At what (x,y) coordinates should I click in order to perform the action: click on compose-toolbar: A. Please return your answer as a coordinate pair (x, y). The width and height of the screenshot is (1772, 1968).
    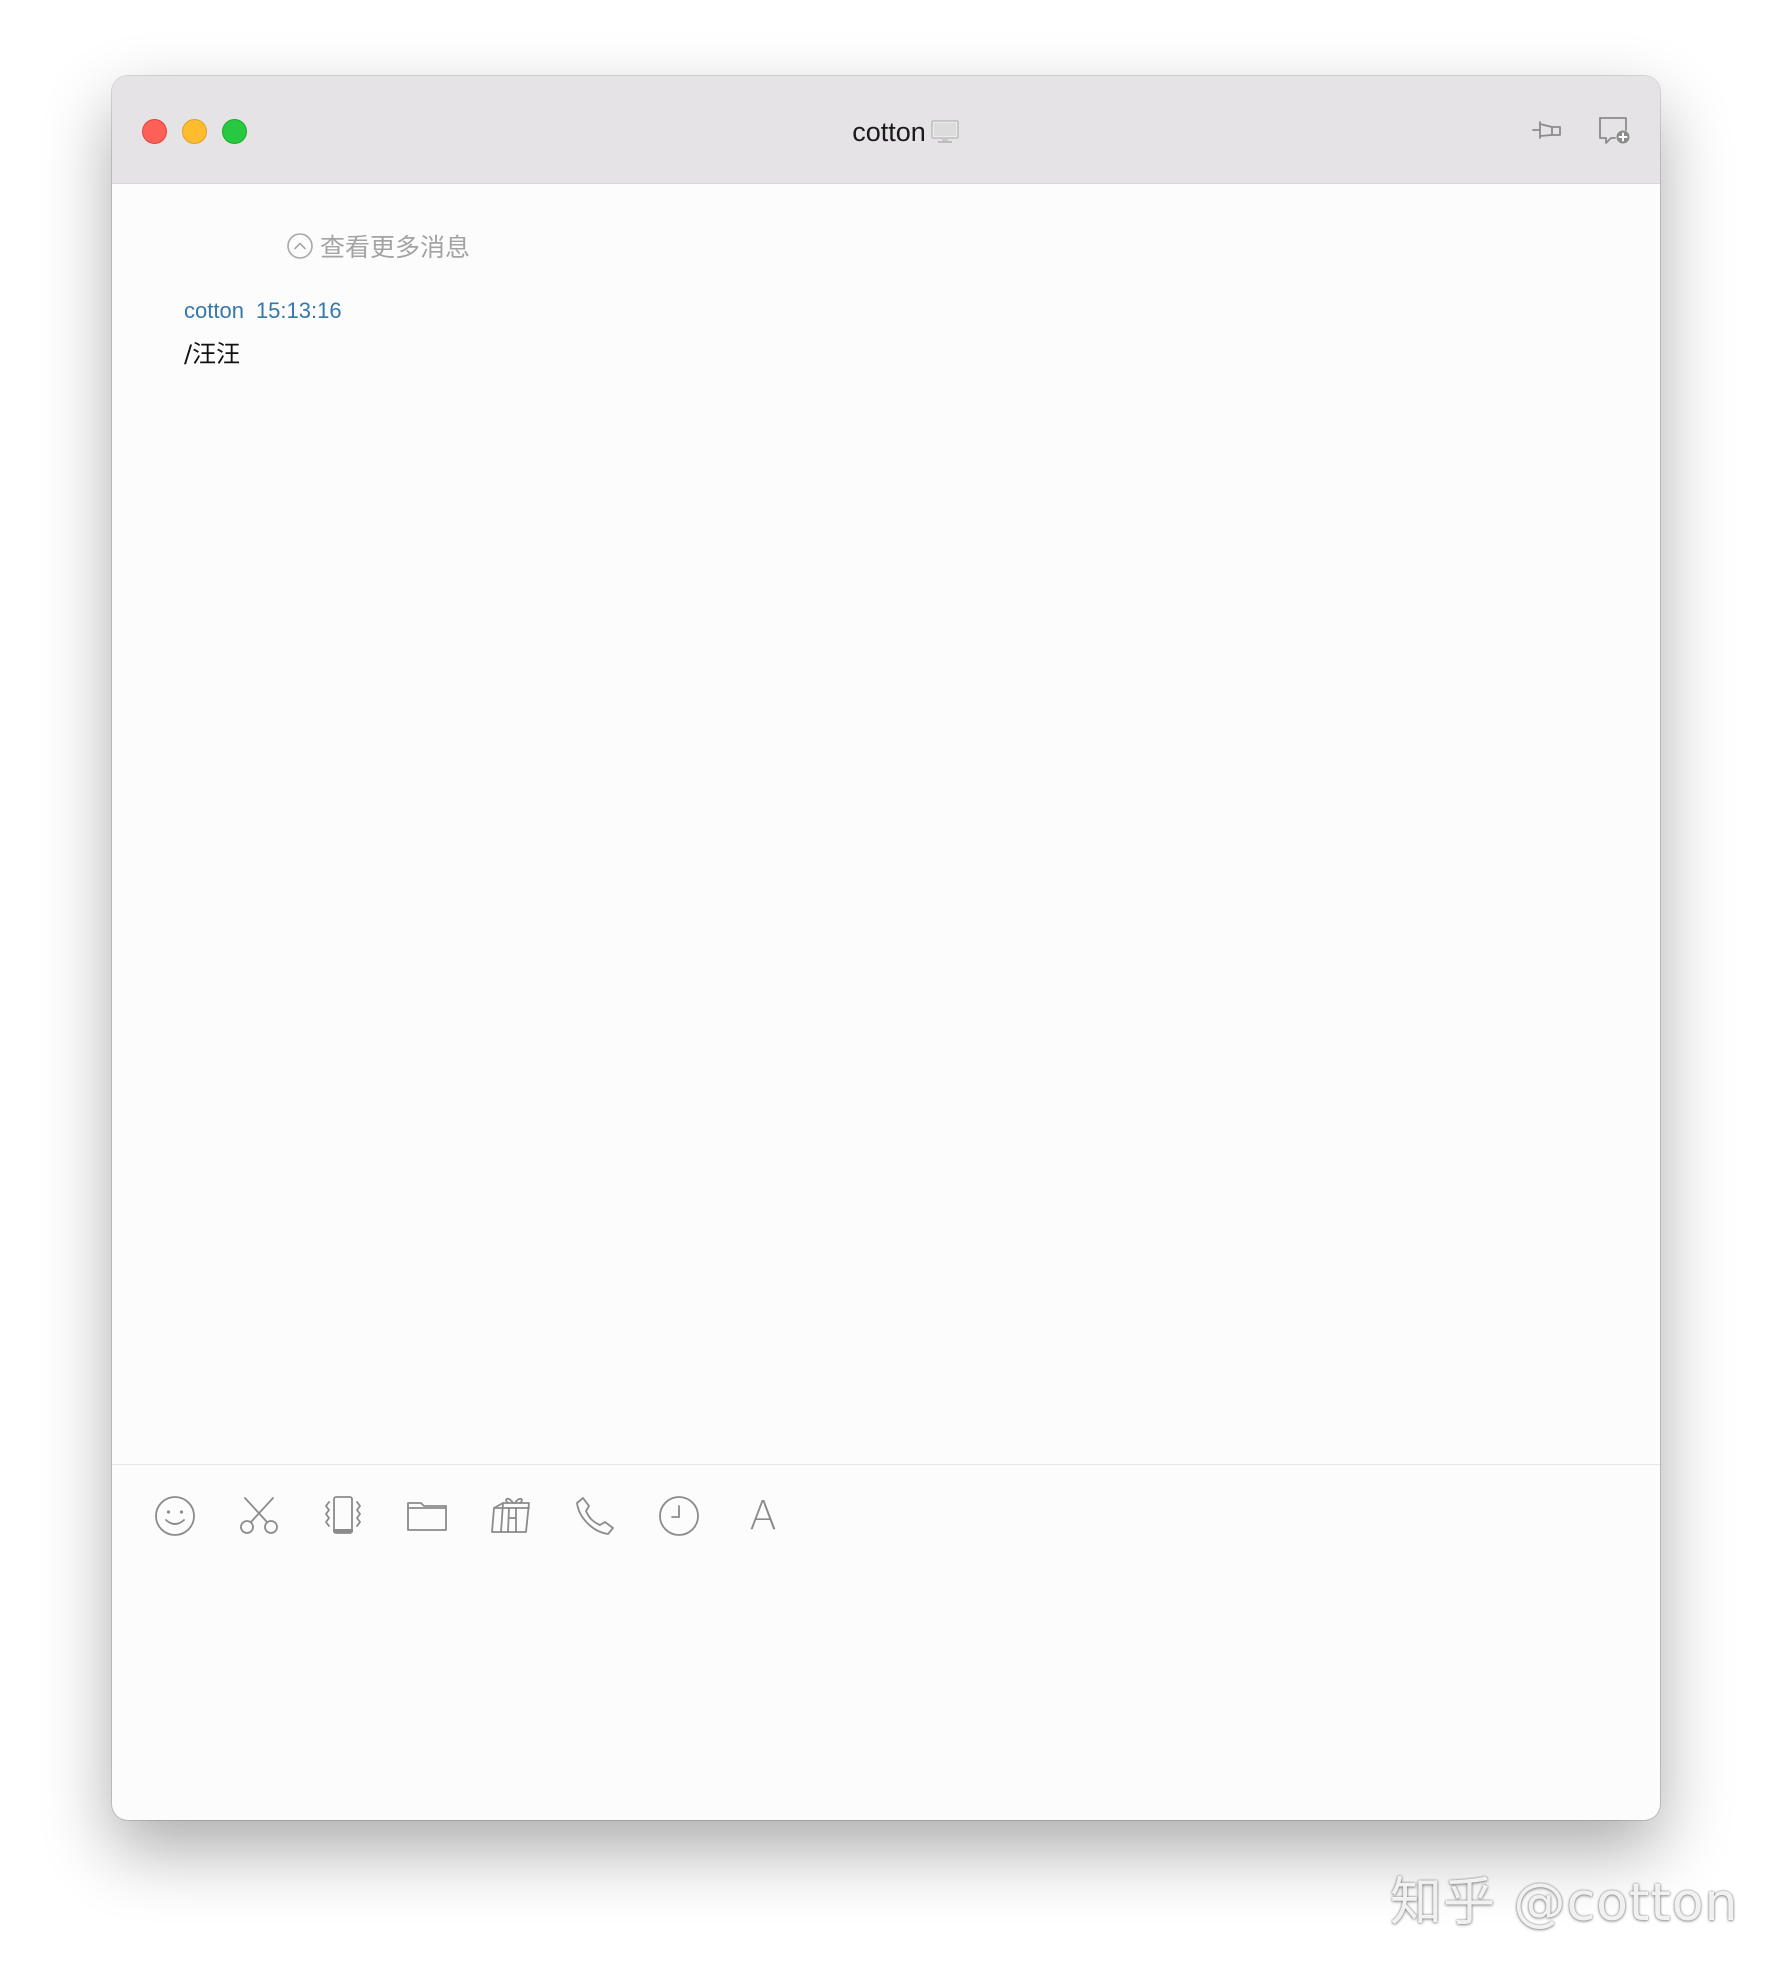
    Looking at the image, I should click on (488, 1516).